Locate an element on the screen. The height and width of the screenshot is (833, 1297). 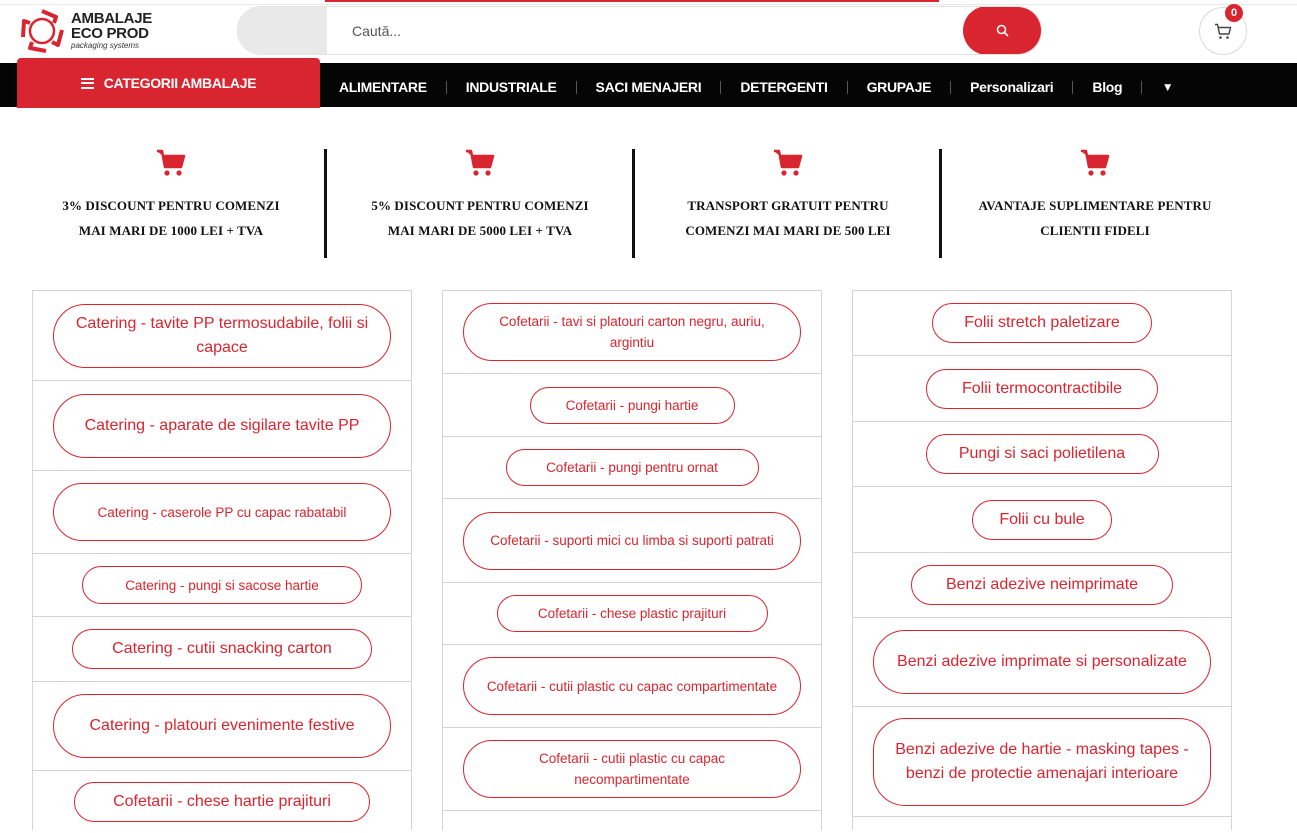
list-item: Folii termocontractibile is located at coordinates (1042, 389).